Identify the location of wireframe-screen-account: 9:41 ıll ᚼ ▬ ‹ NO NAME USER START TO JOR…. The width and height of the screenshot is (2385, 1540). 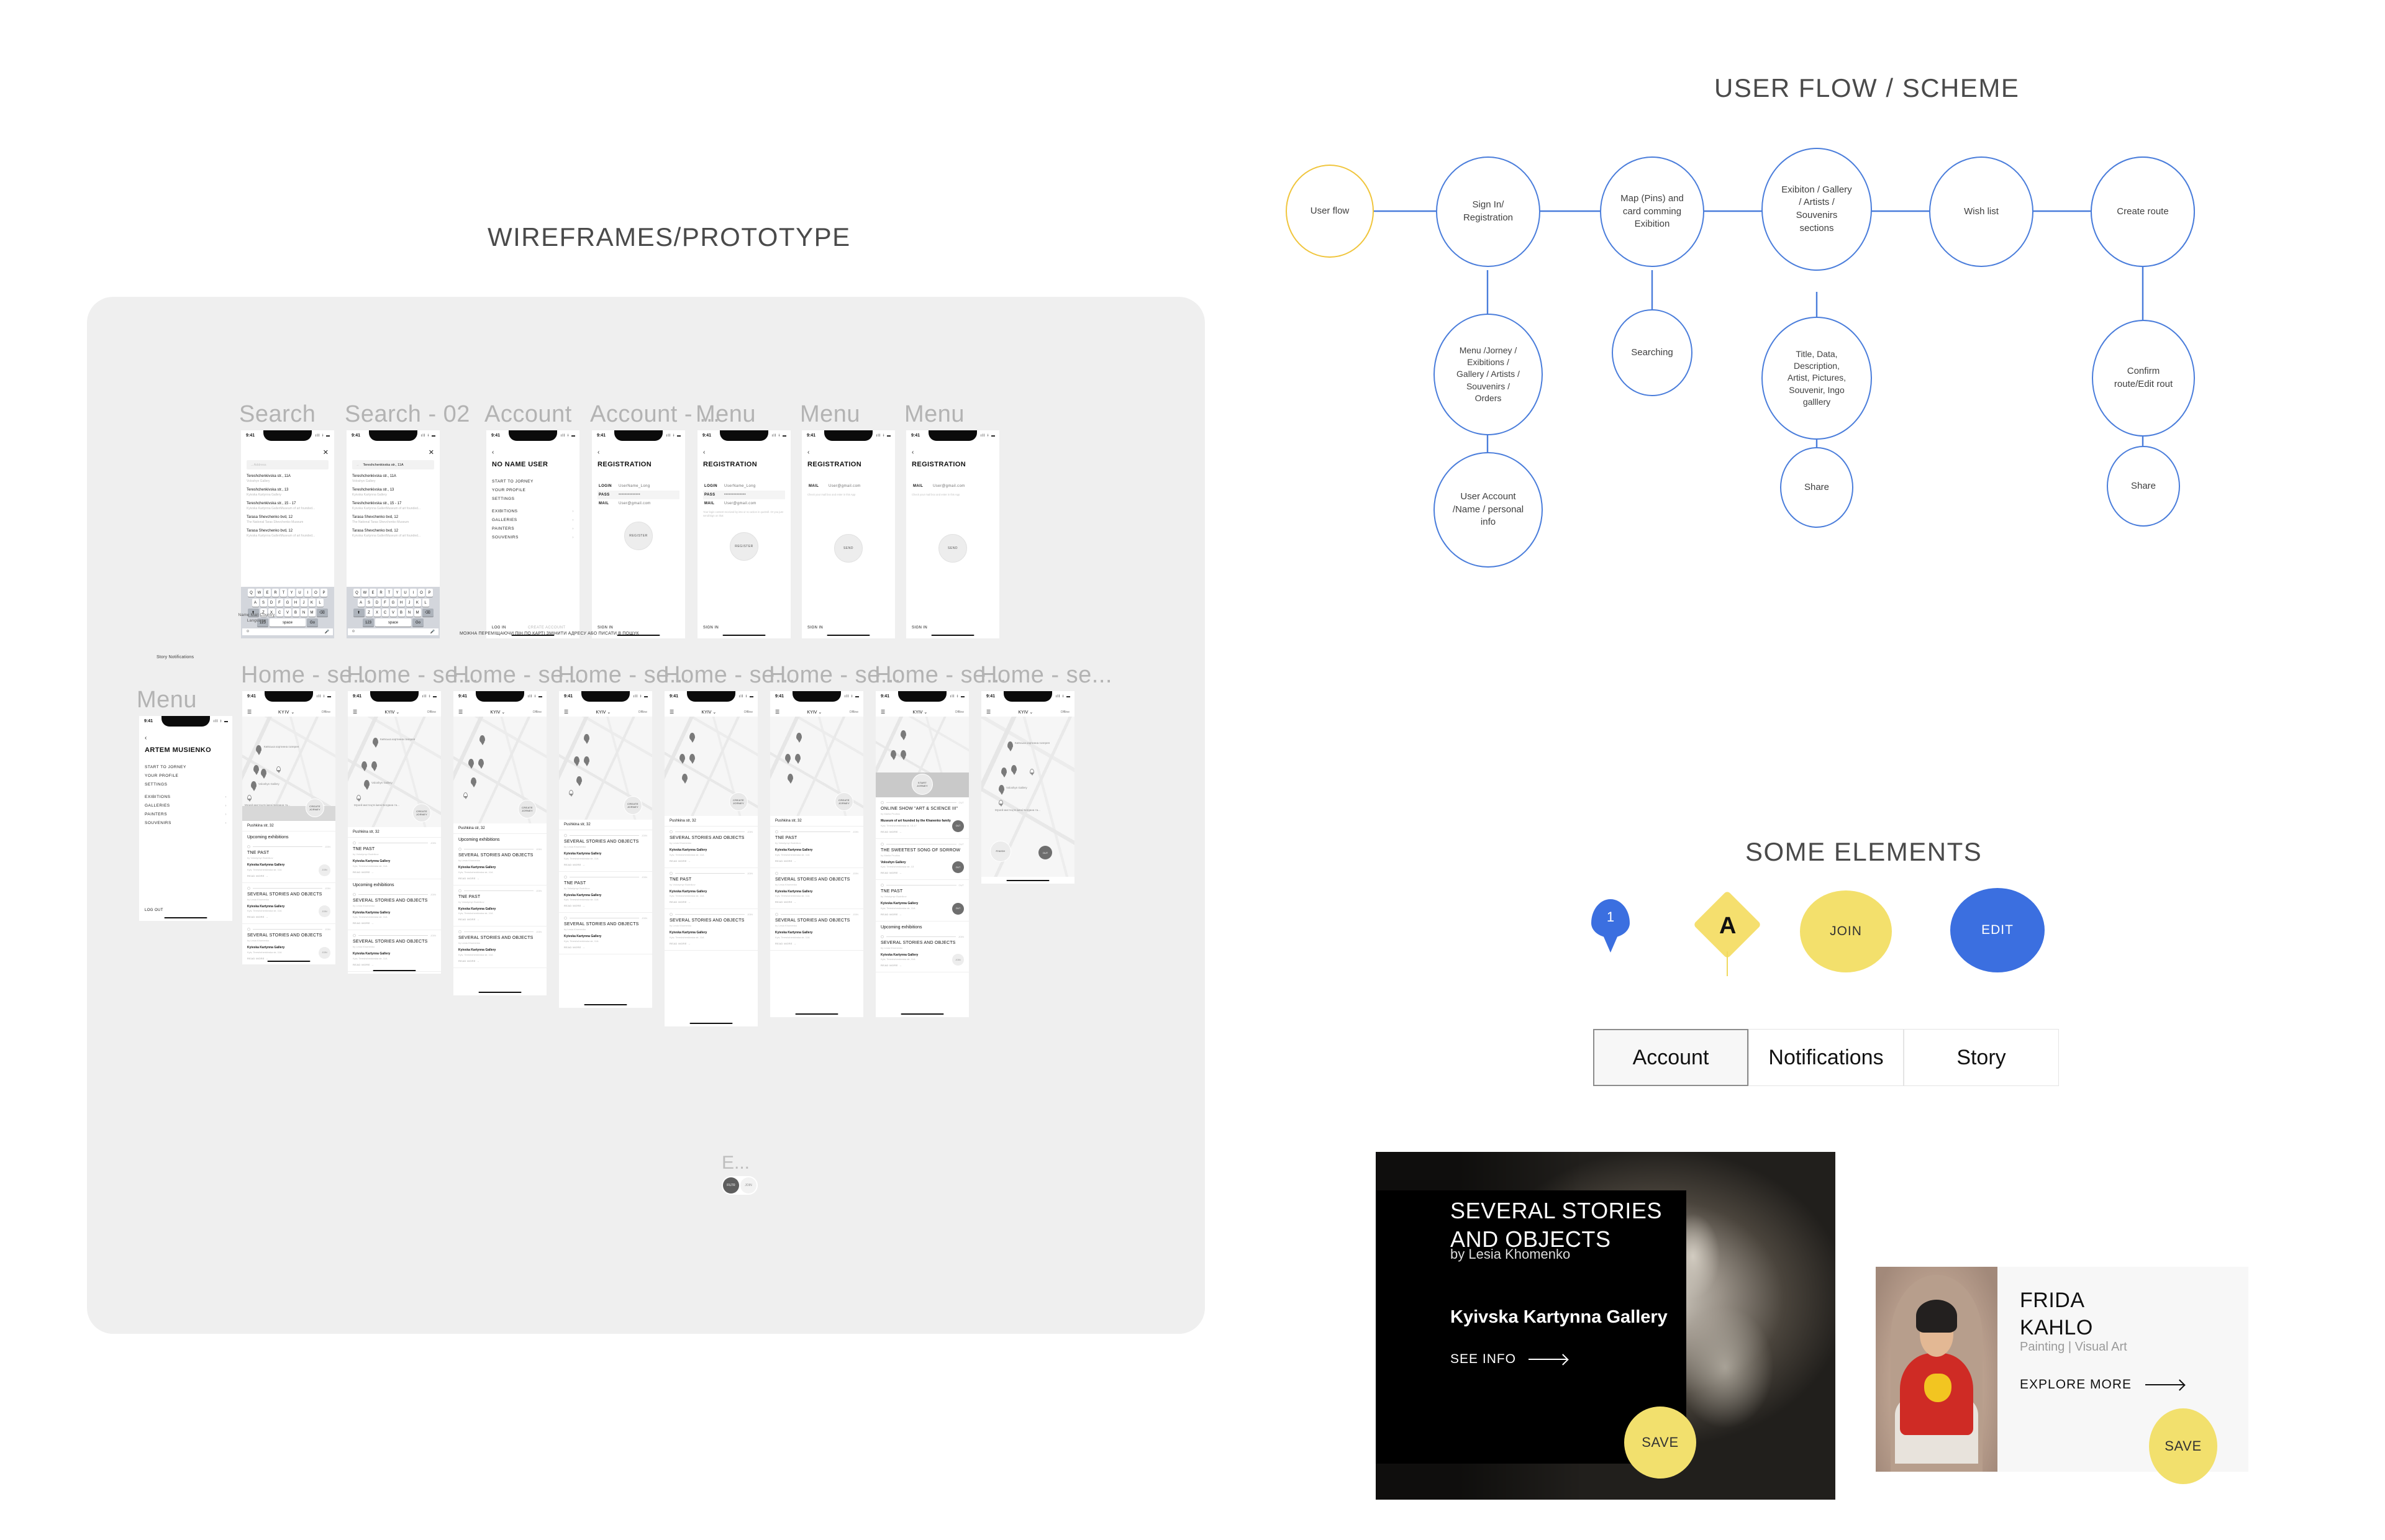
(532, 534).